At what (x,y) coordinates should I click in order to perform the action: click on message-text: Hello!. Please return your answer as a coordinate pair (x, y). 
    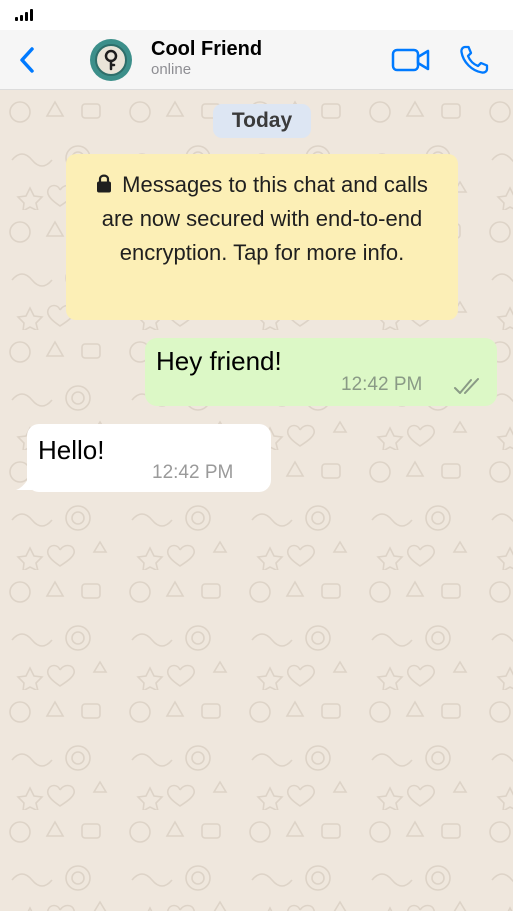
    Looking at the image, I should click on (71, 450).